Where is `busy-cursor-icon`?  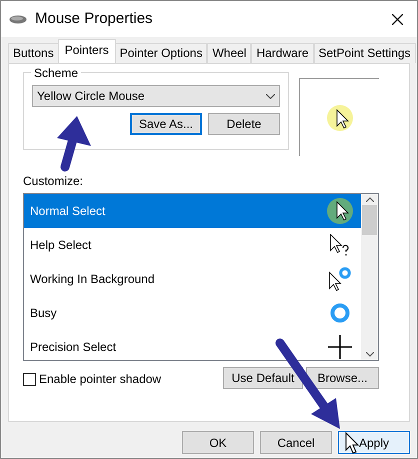 busy-cursor-icon is located at coordinates (340, 279).